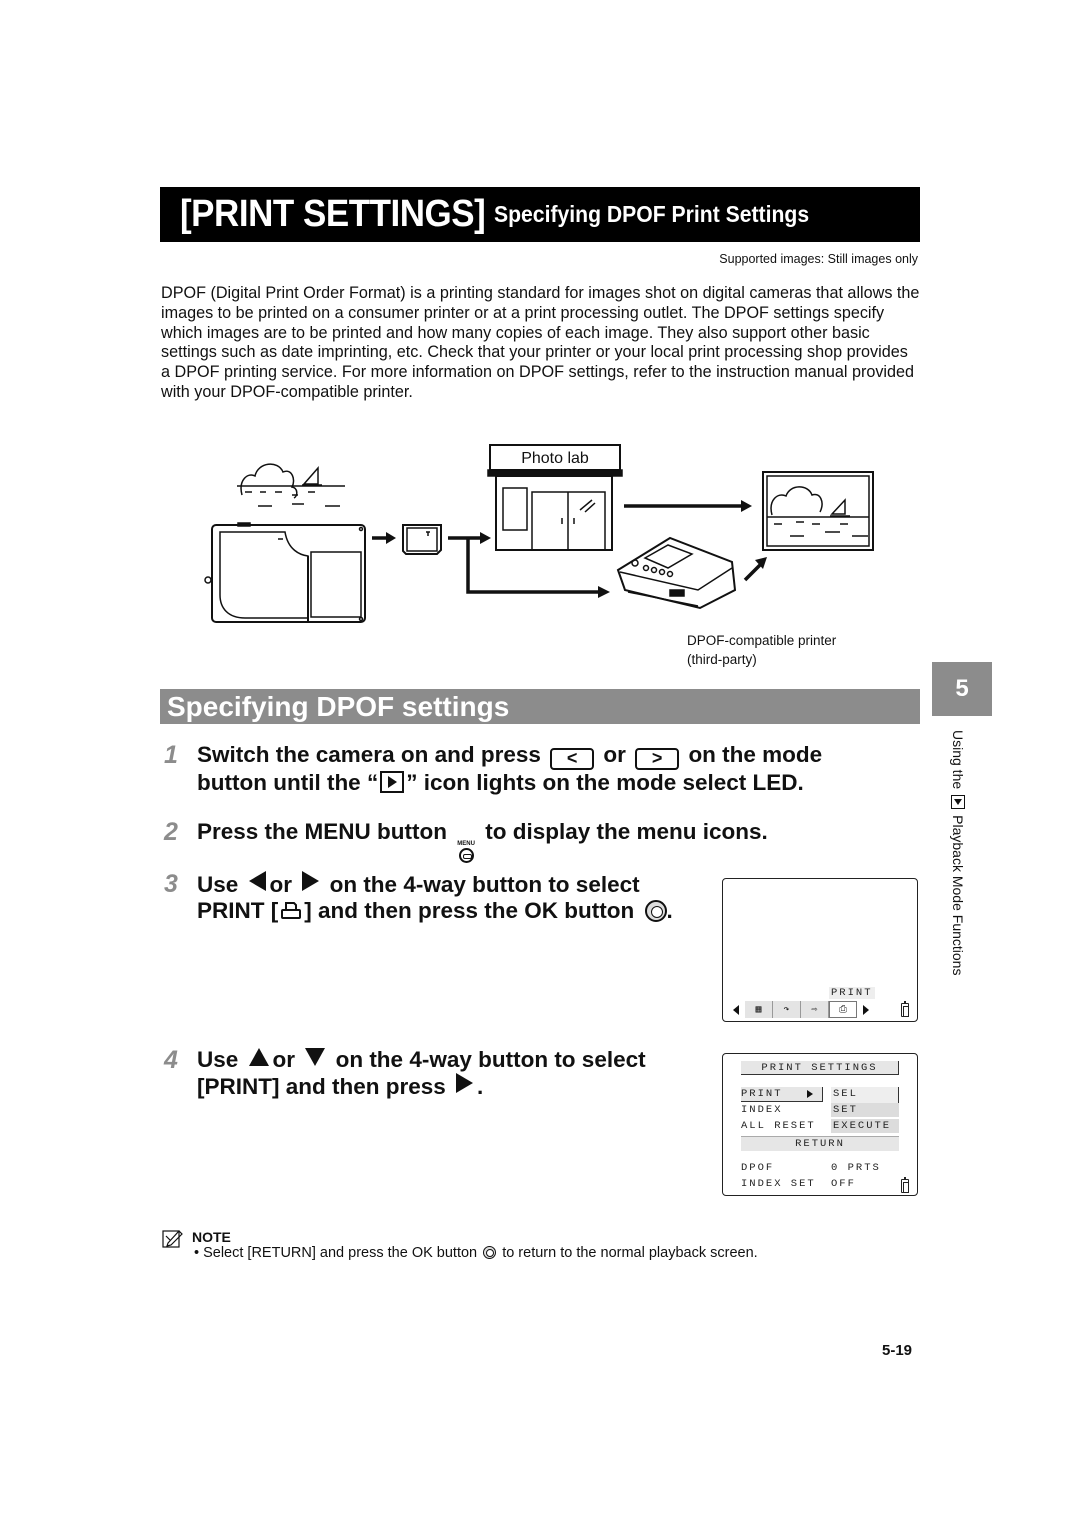 The width and height of the screenshot is (1080, 1526). I want to click on down-arrow-icon, so click(315, 1057).